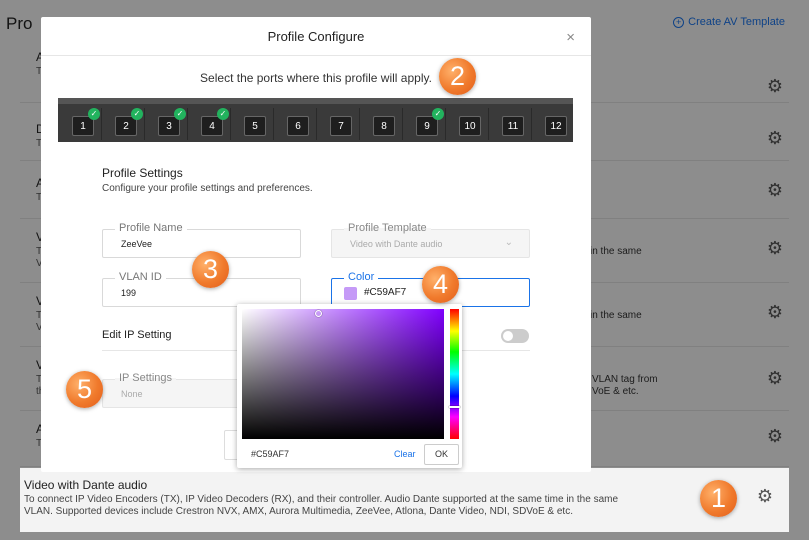  What do you see at coordinates (343, 374) in the screenshot?
I see `saturation-panel` at bounding box center [343, 374].